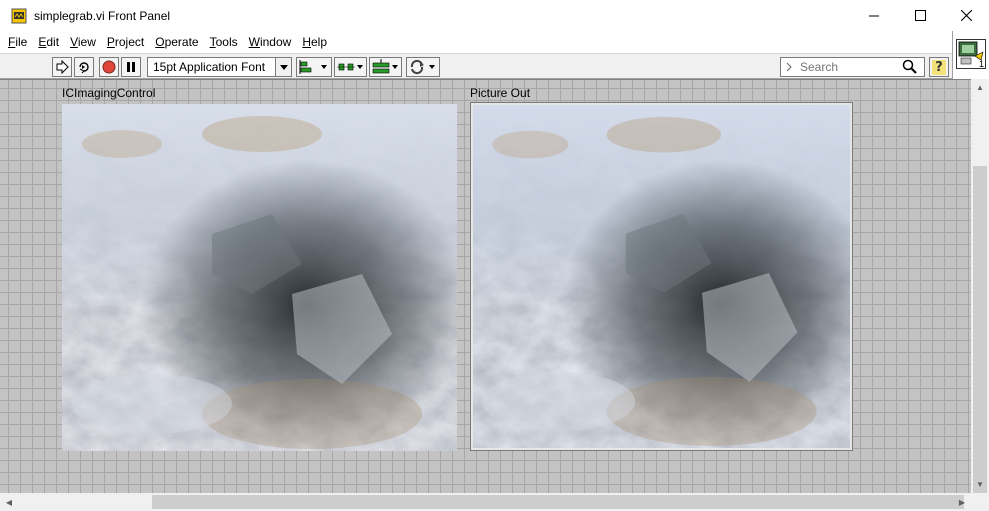  I want to click on context-help-button: ?, so click(939, 67).